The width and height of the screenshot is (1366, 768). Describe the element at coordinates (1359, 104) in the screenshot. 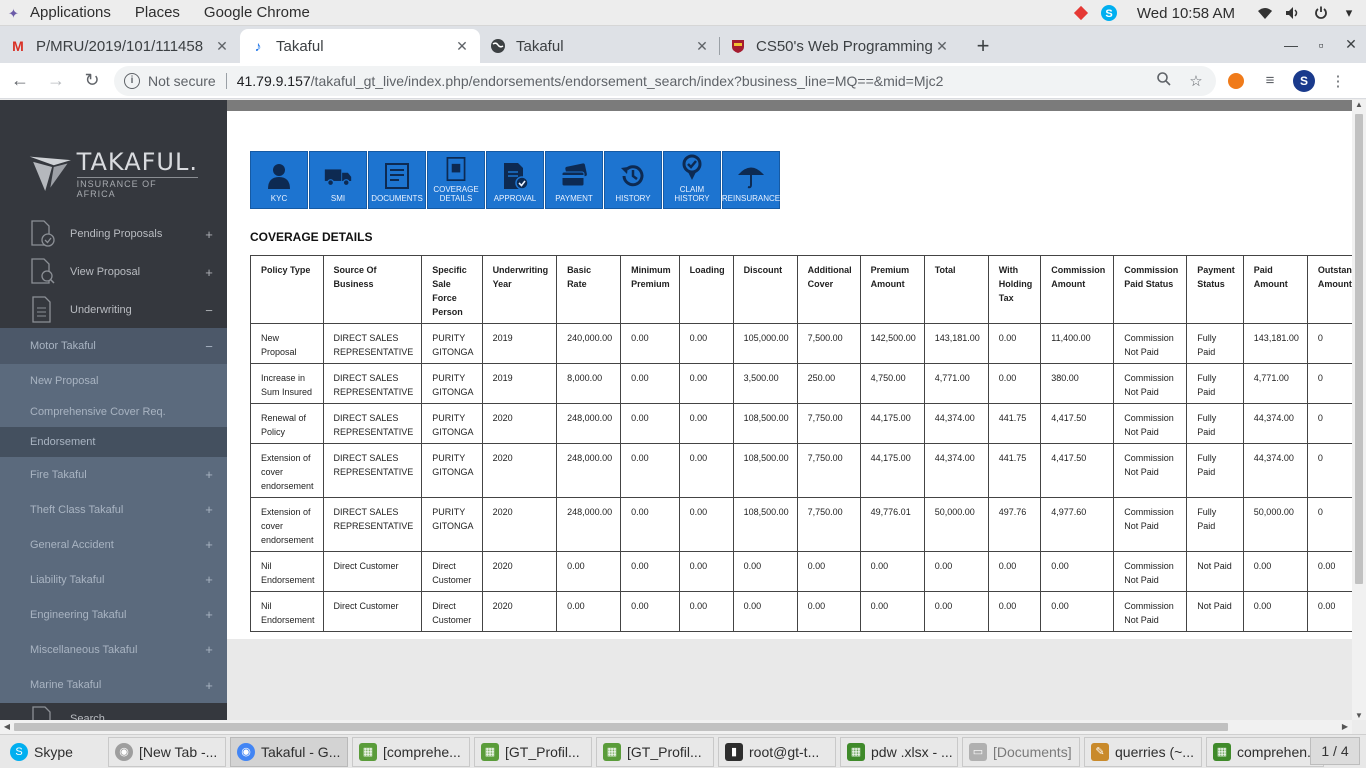

I see `scroll-up-icon: ▲` at that location.